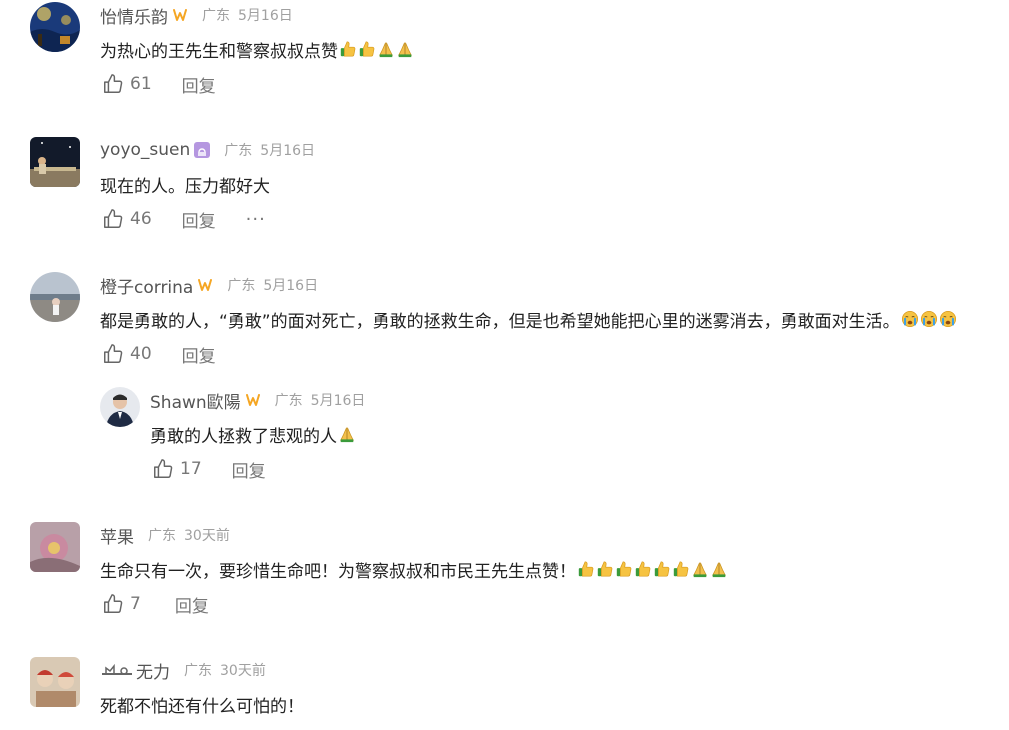 This screenshot has height=730, width=1009. Describe the element at coordinates (141, 84) in the screenshot. I see `like-count: 61` at that location.